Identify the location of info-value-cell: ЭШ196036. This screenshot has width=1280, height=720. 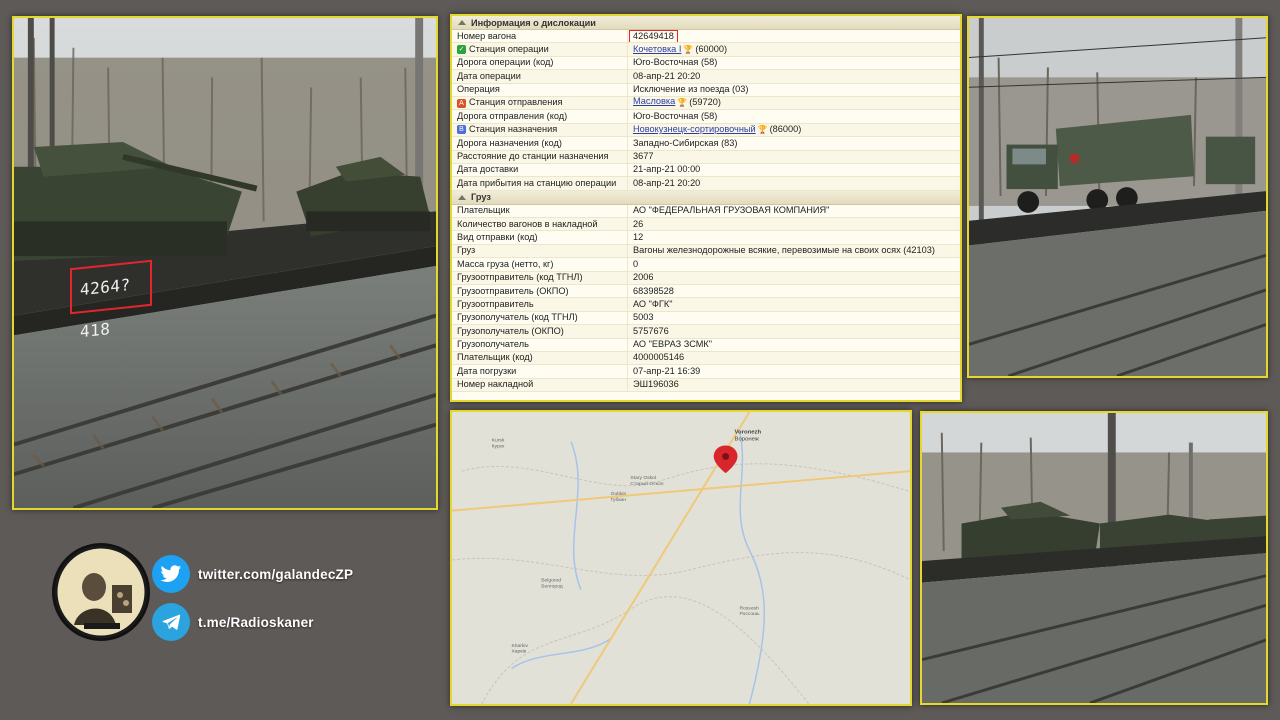
(794, 385).